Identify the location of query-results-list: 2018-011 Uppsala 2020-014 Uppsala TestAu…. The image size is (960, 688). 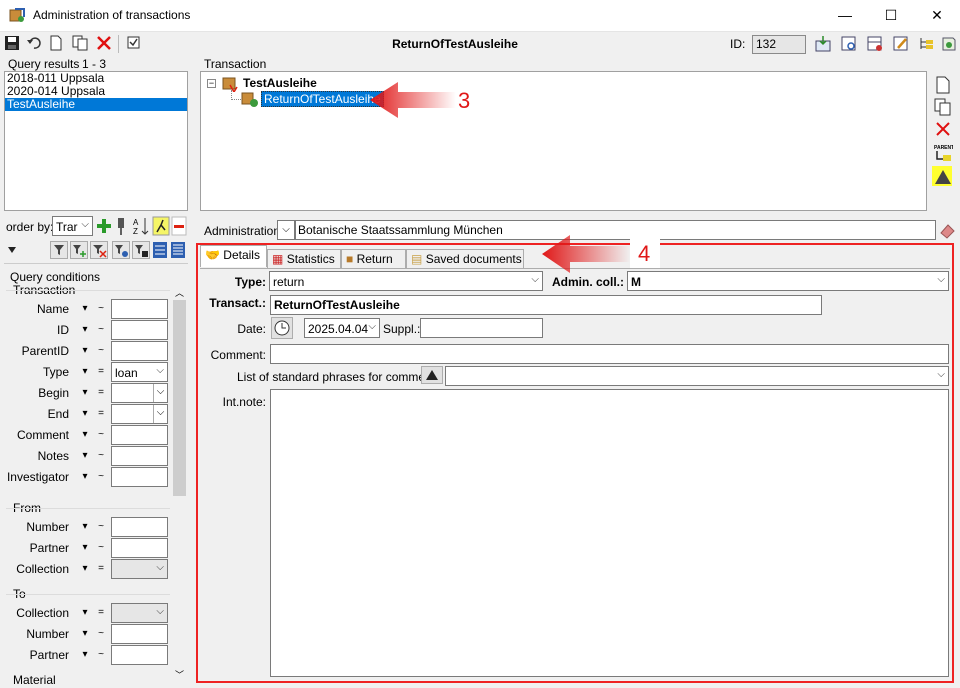
(96, 141).